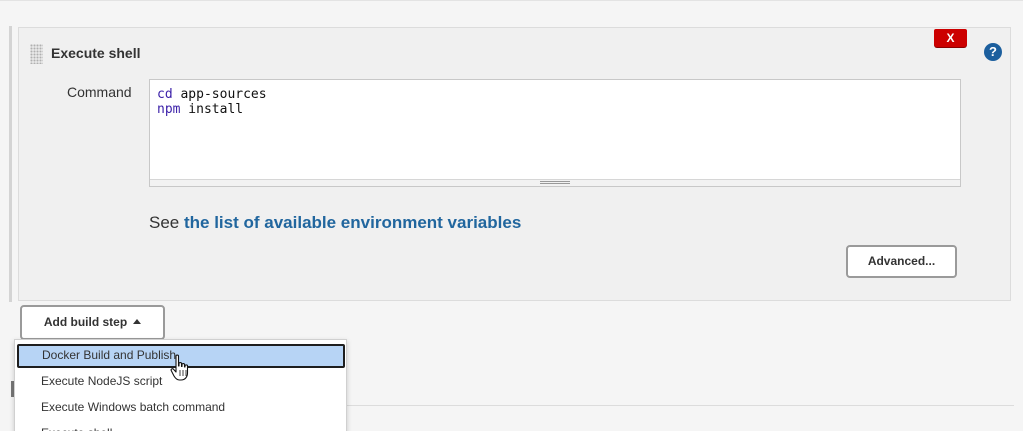 Image resolution: width=1023 pixels, height=431 pixels. I want to click on step-left-bar, so click(10, 164).